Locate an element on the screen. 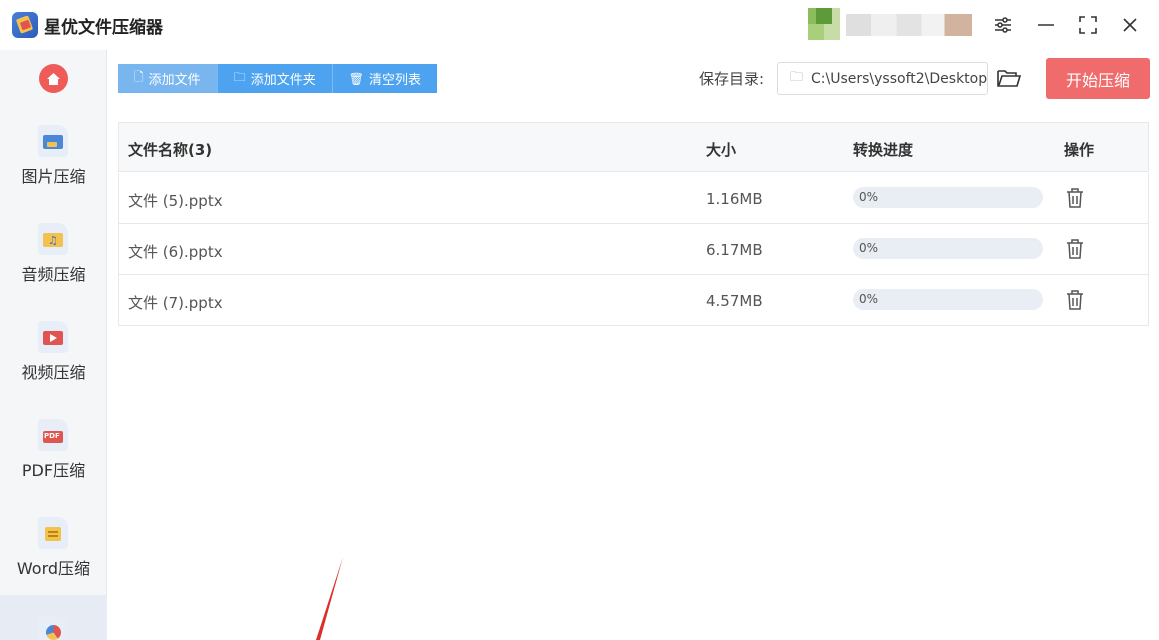  toolbar: 🗋 添加文件 🗀 添加文件夹 🗑 清空列表 is located at coordinates (277, 78).